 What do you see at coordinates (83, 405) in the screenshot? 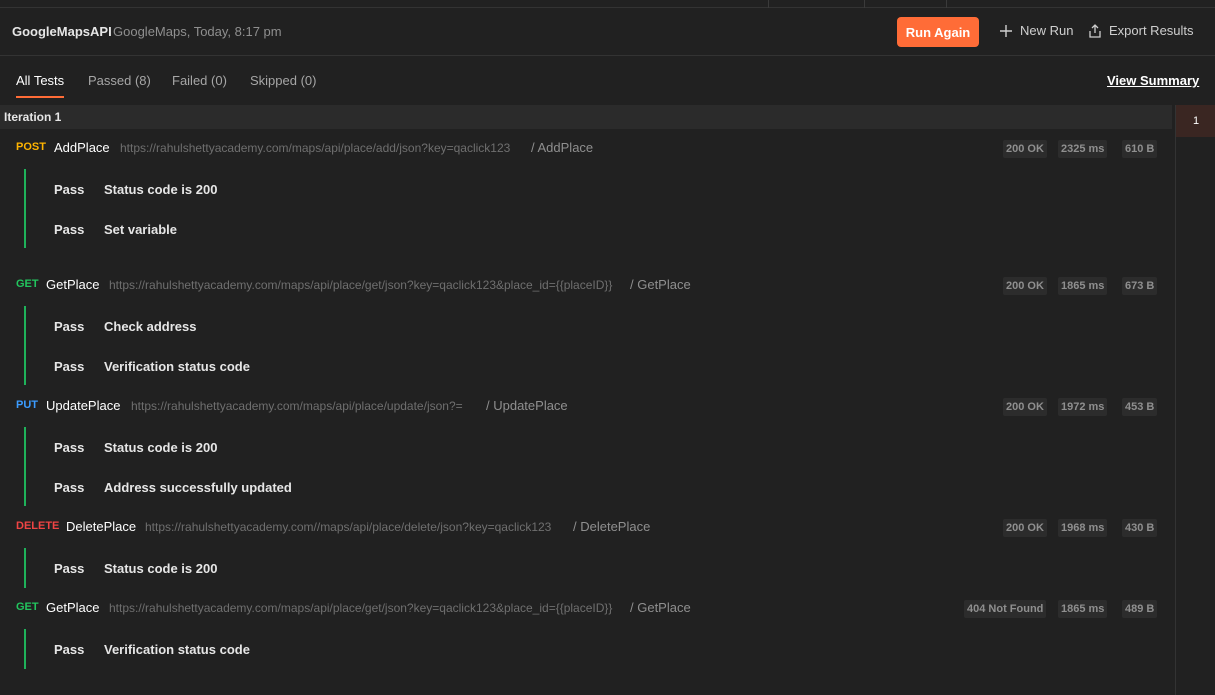
I see `request-name: UpdatePlace` at bounding box center [83, 405].